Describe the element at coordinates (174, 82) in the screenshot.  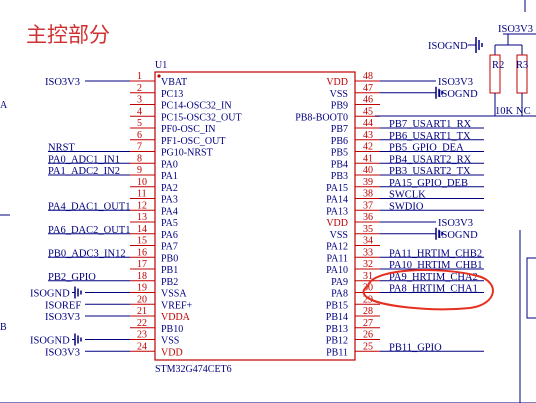
I see `pin-name: VBAT` at that location.